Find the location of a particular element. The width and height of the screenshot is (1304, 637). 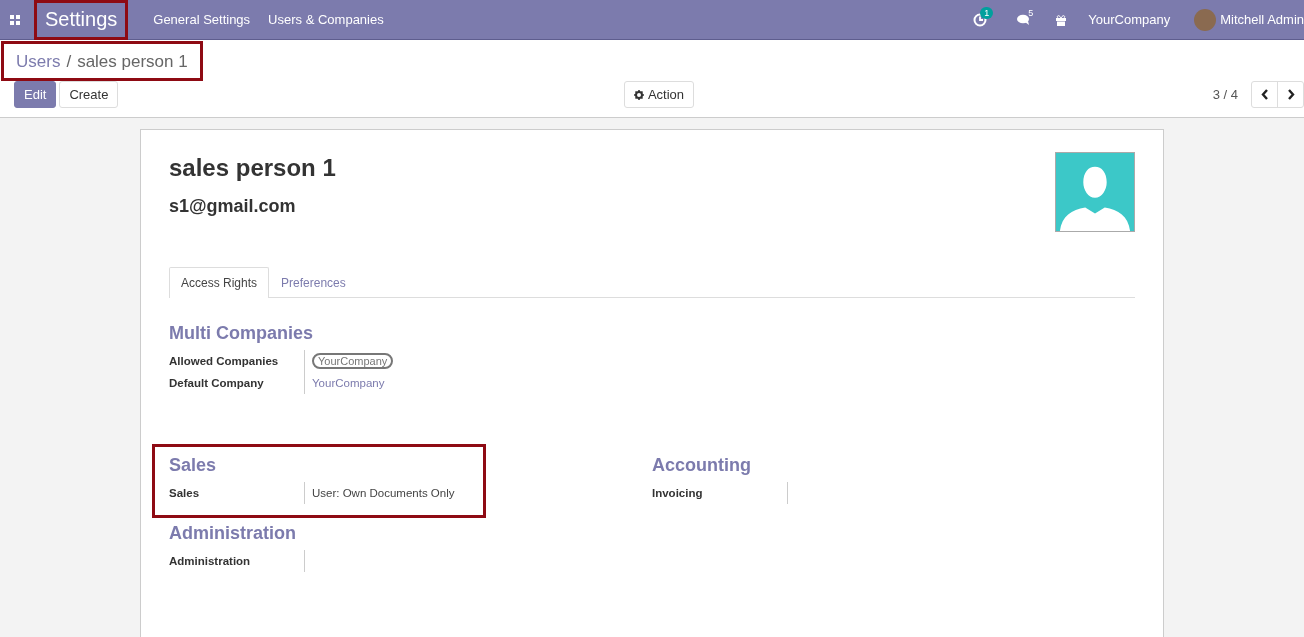

company-tag: YourCompany is located at coordinates (353, 361).